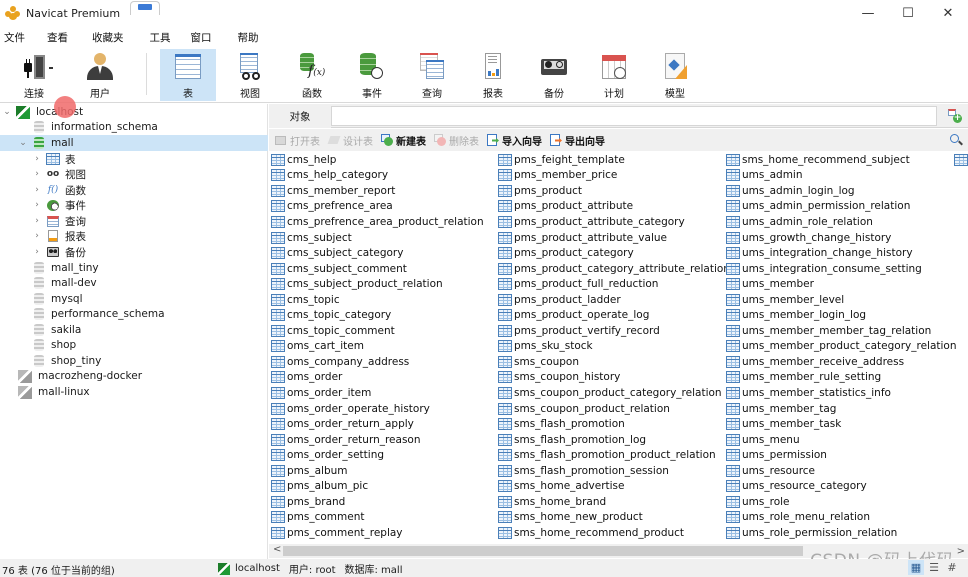  I want to click on export-wizard-button: 导出向导, so click(577, 140).